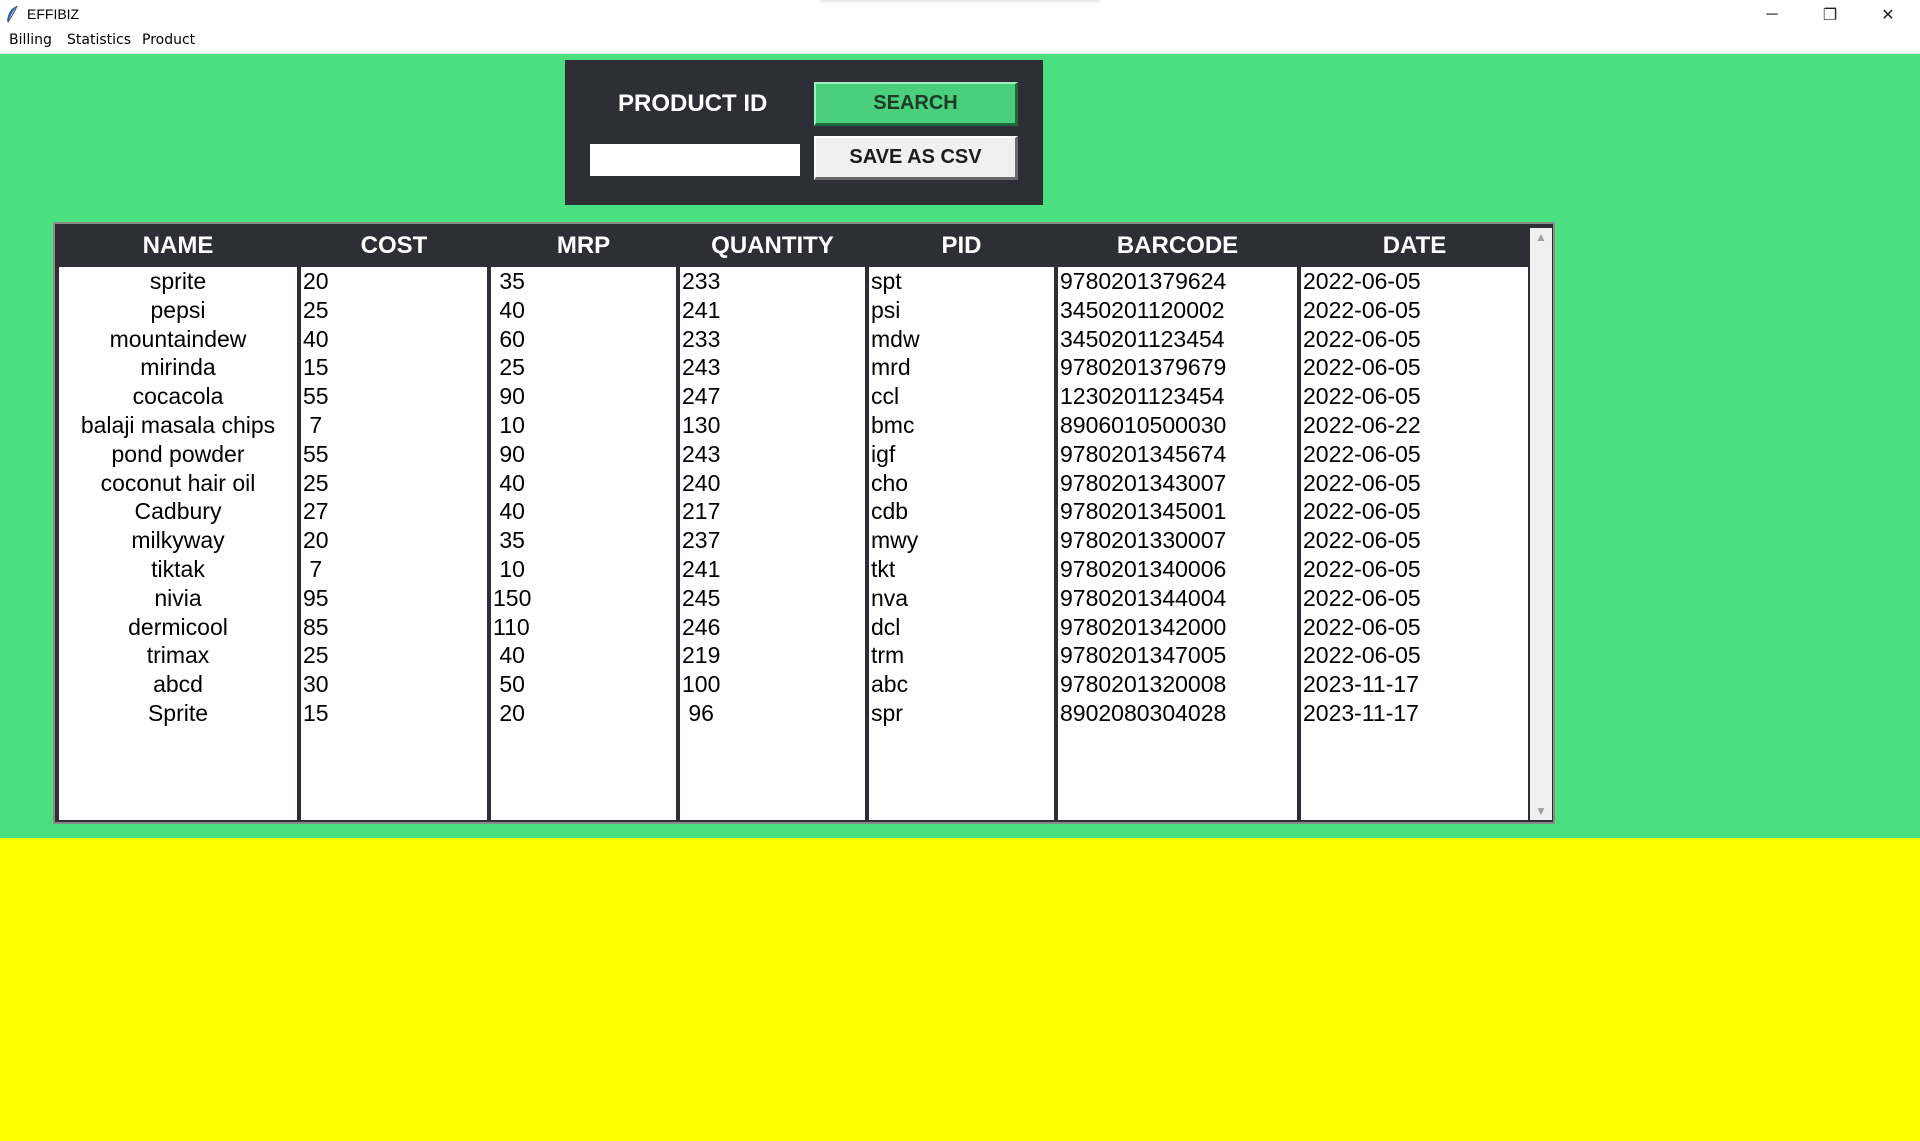 This screenshot has width=1920, height=1141. I want to click on table-cell: 240, so click(772, 483).